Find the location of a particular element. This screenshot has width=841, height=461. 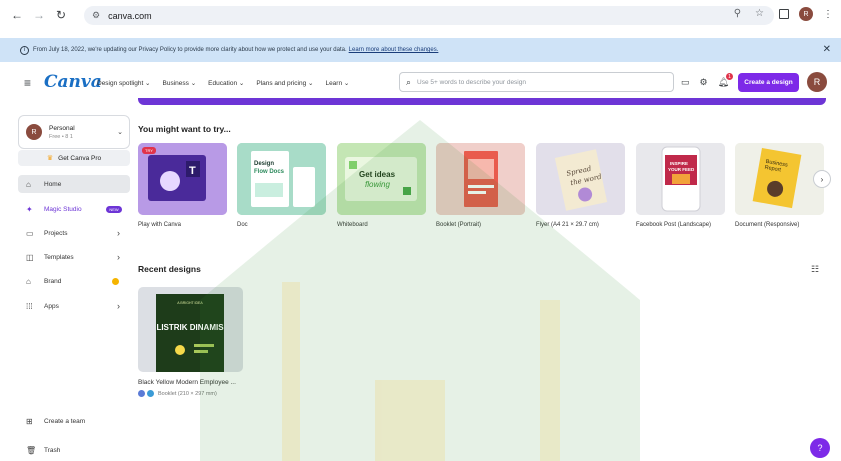

card-flyer: Spread the word is located at coordinates (580, 179).